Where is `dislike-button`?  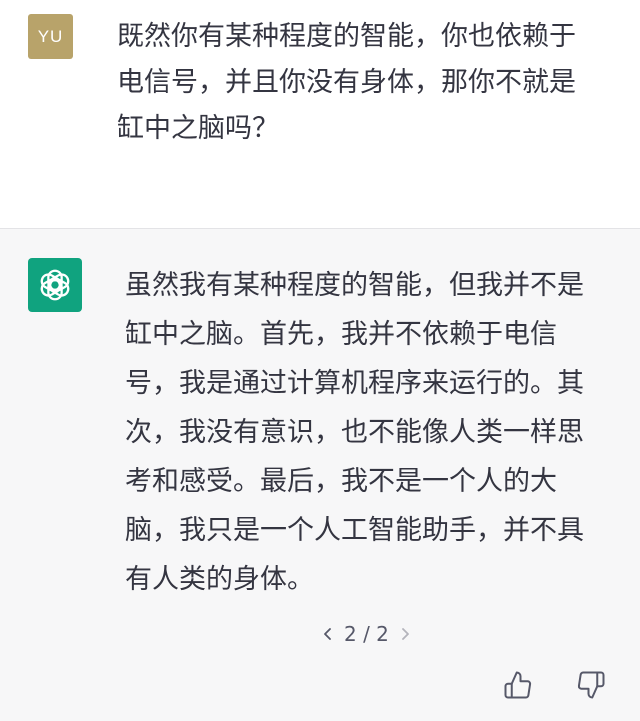 dislike-button is located at coordinates (591, 685).